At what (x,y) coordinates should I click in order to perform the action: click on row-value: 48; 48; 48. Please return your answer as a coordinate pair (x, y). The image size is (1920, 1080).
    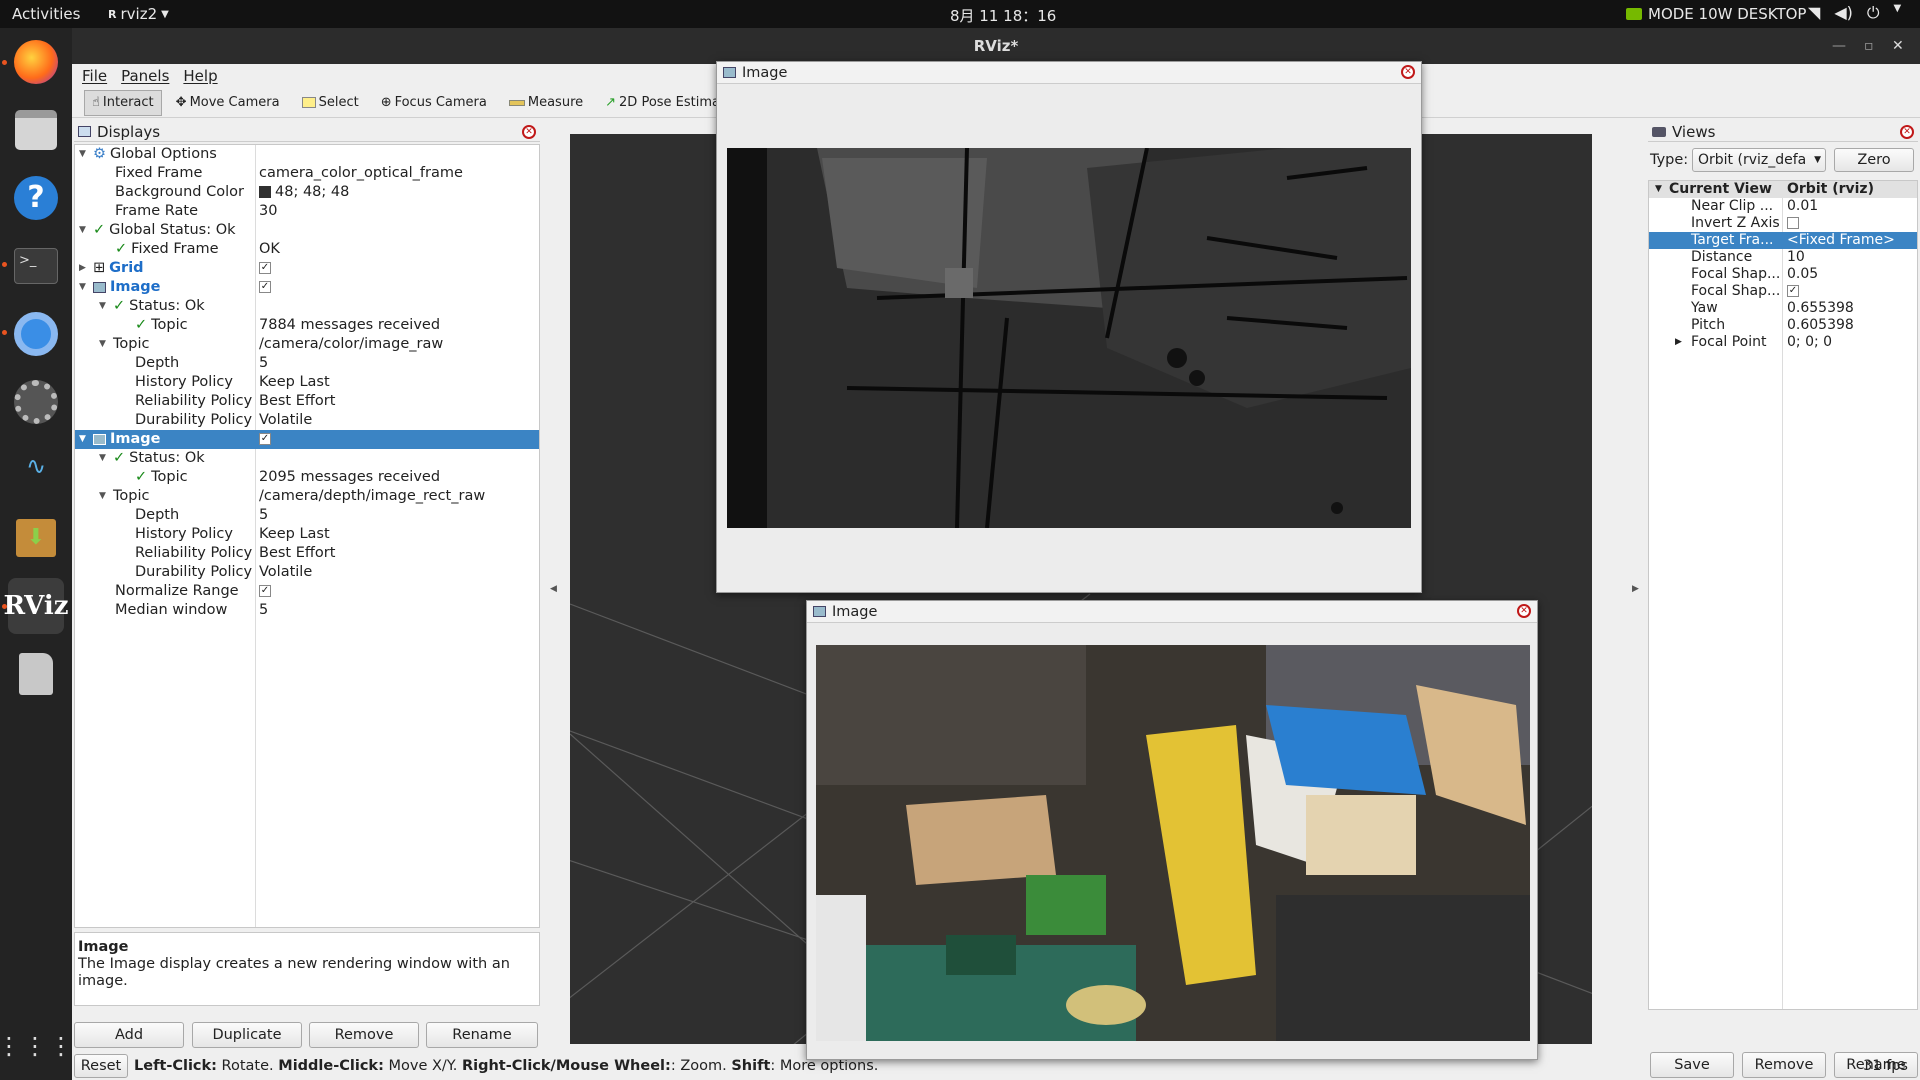
    Looking at the image, I should click on (304, 192).